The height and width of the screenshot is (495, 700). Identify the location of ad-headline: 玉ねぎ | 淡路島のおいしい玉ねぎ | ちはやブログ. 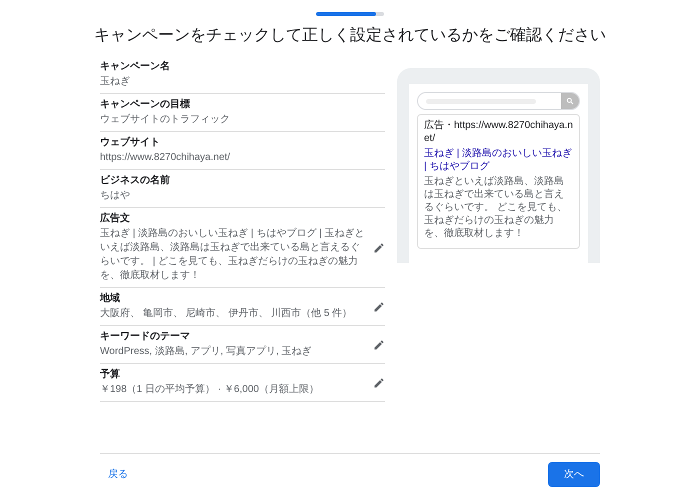
(498, 160).